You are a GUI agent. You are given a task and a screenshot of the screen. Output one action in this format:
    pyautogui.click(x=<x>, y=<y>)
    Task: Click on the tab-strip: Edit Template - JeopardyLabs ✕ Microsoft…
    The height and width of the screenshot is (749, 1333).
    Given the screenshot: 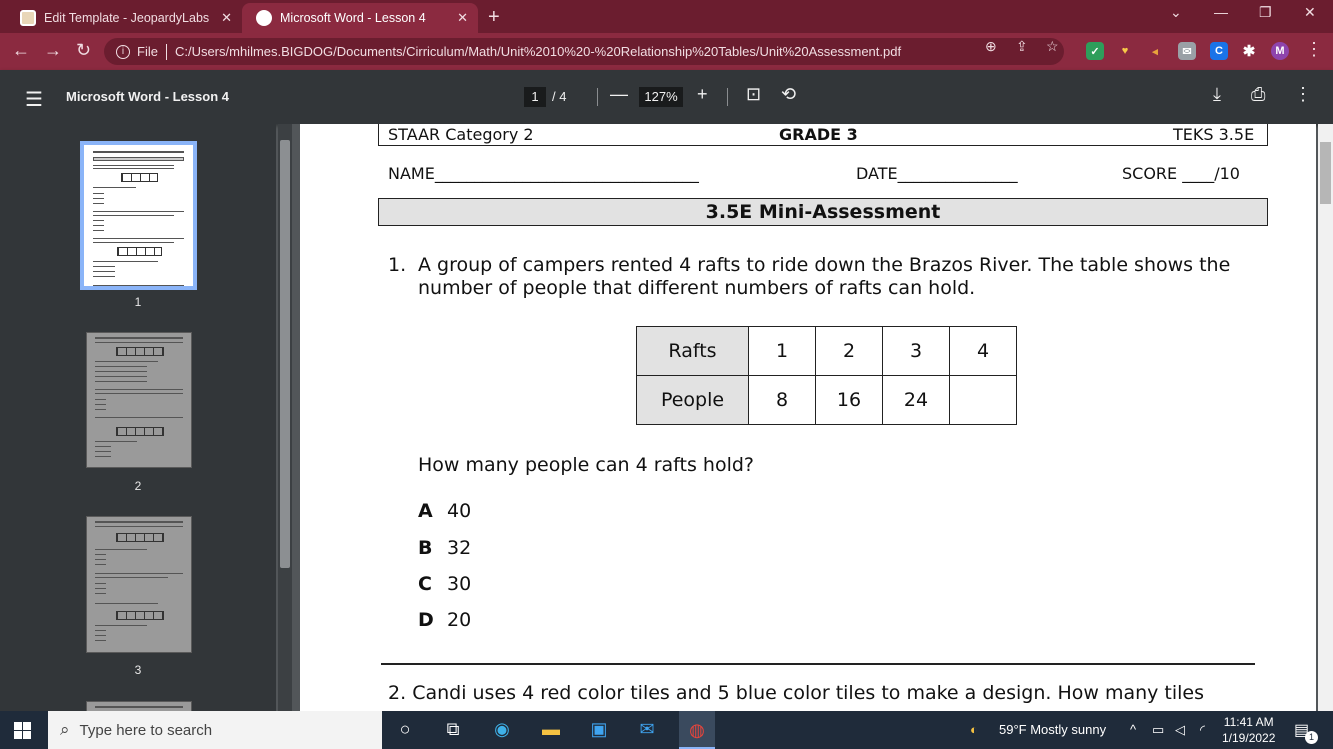 What is the action you would take?
    pyautogui.click(x=666, y=16)
    